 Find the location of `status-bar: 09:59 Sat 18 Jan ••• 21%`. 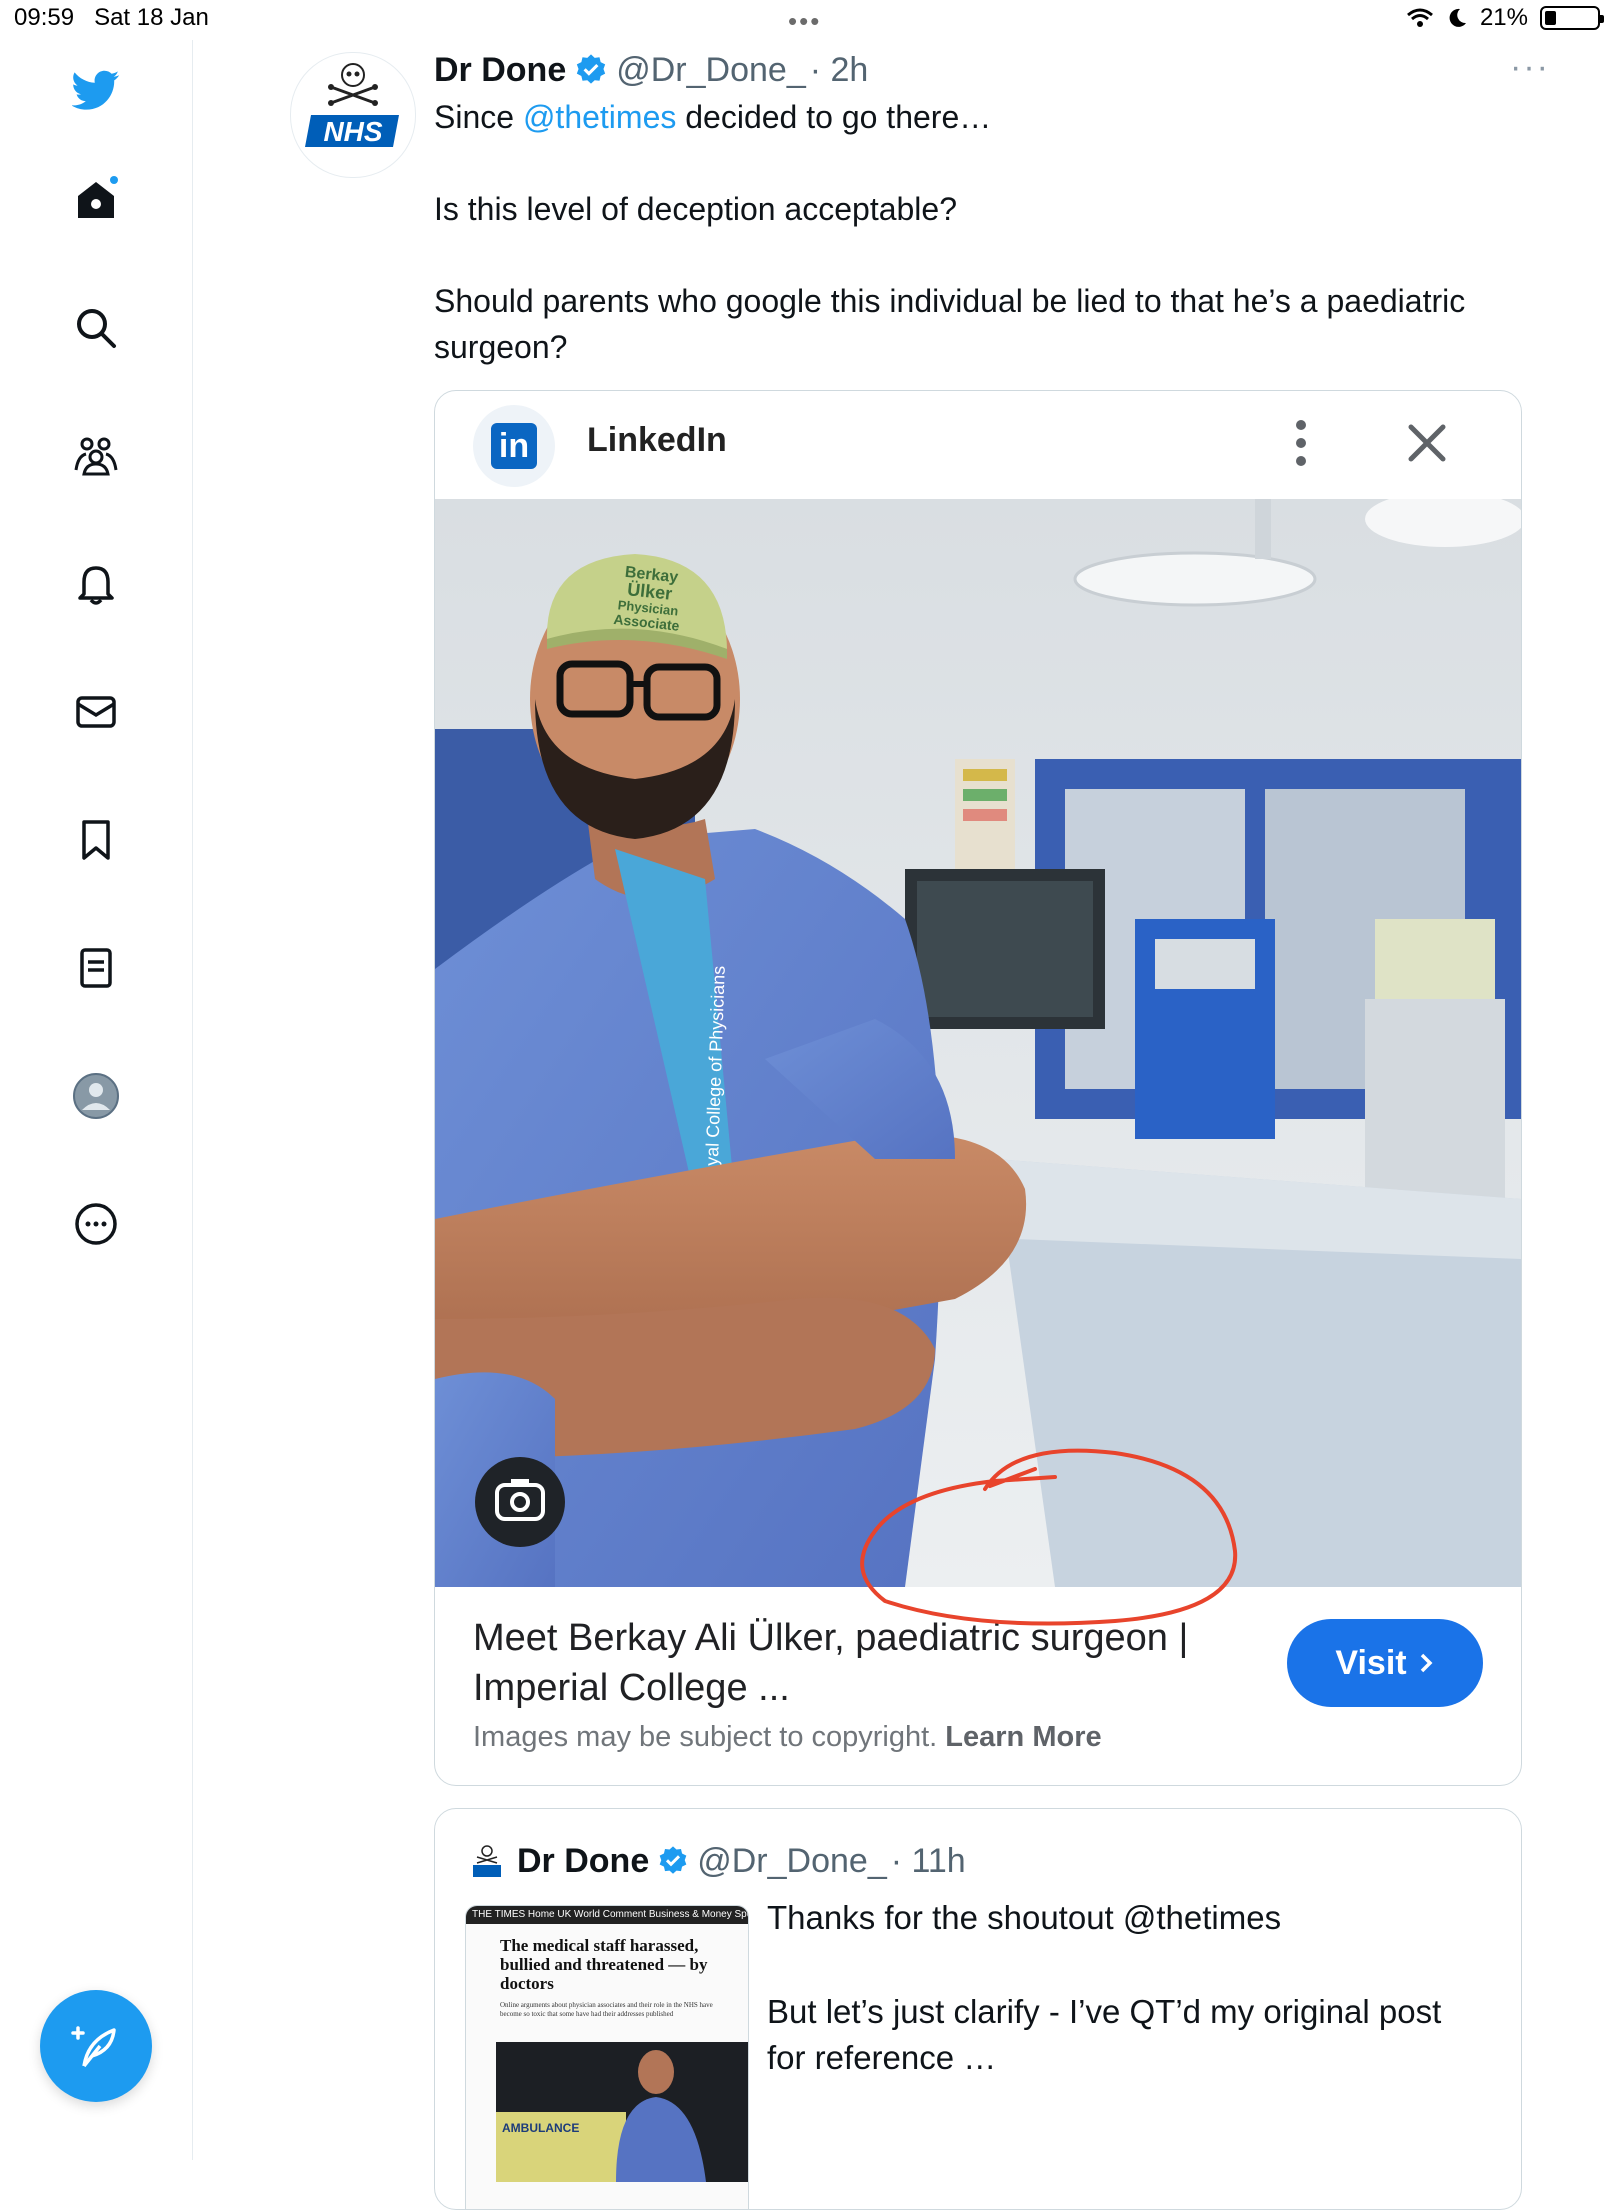

status-bar: 09:59 Sat 18 Jan ••• 21% is located at coordinates (810, 20).